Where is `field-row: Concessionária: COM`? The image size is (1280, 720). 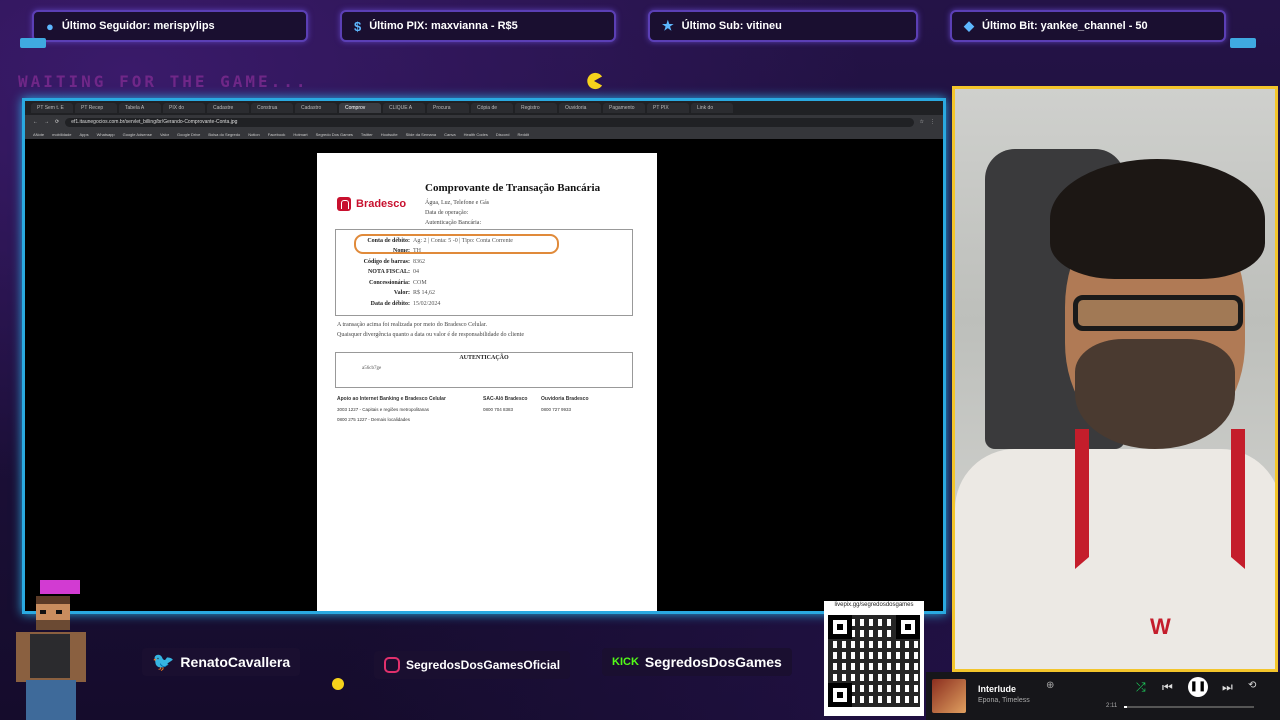
field-row: Concessionária: COM is located at coordinates (398, 283).